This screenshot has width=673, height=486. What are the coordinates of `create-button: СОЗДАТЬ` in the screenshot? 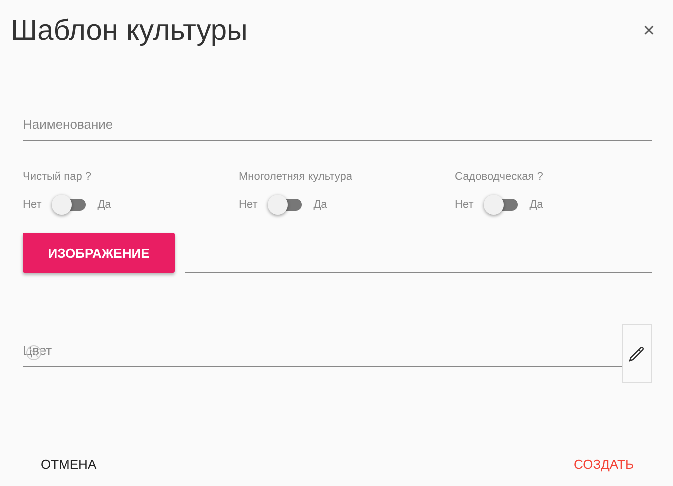 It's located at (604, 464).